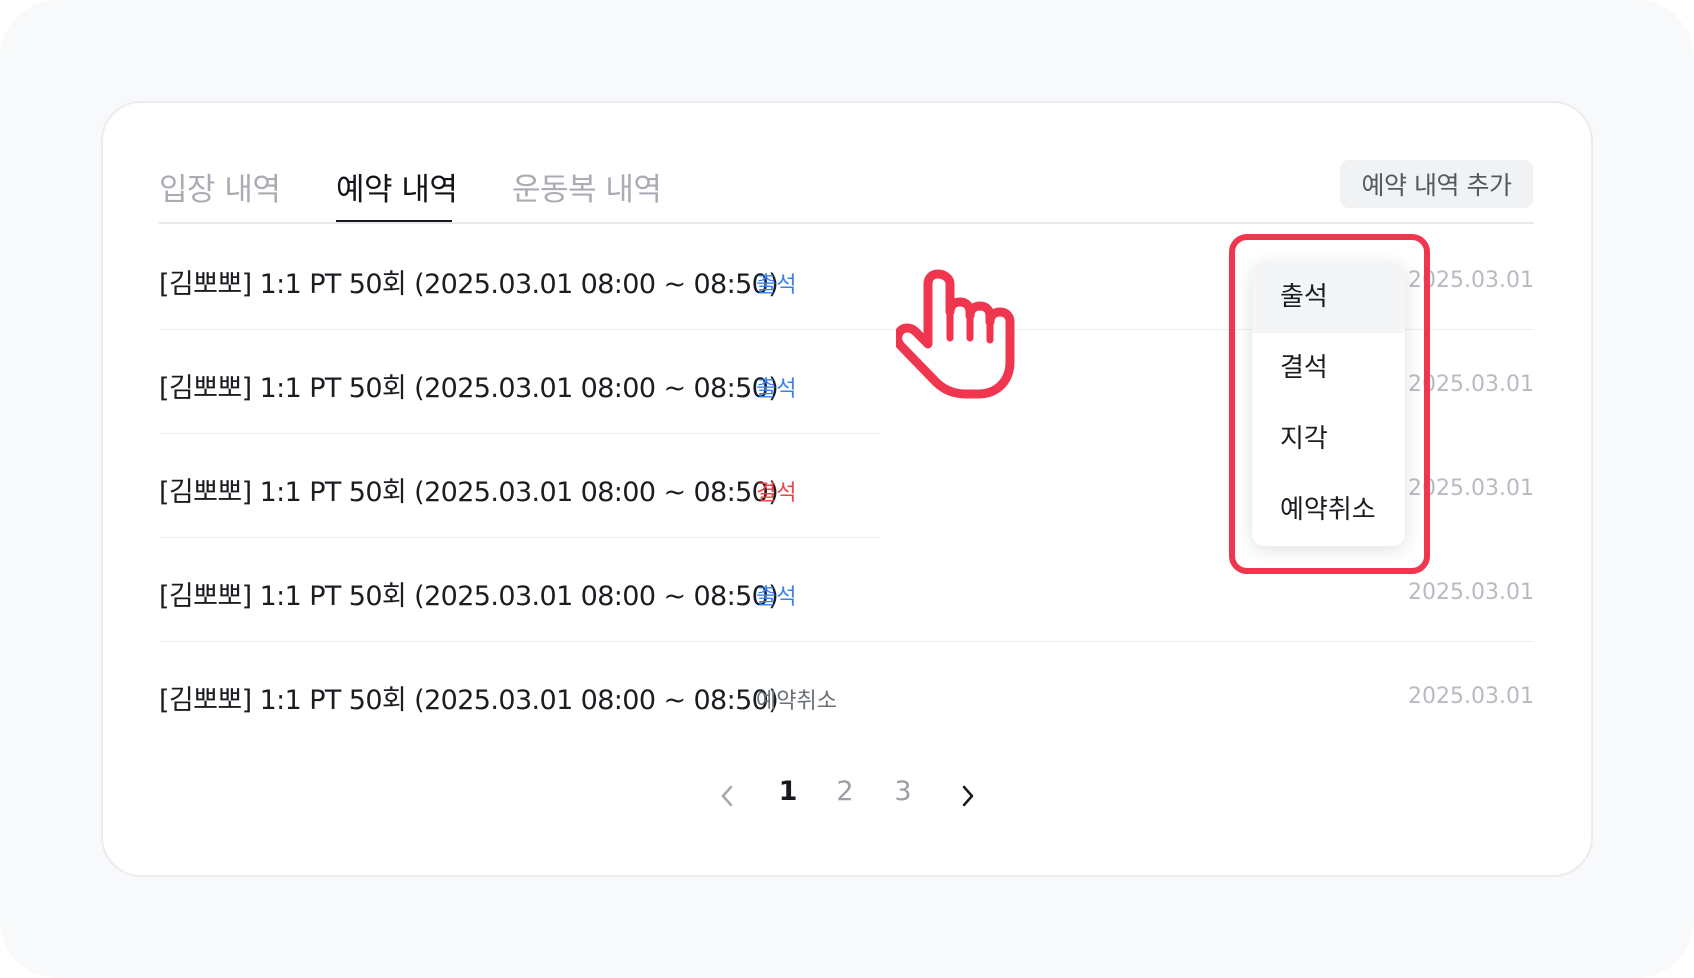 The height and width of the screenshot is (978, 1694). I want to click on dropdown-highlight-frame, so click(1329, 404).